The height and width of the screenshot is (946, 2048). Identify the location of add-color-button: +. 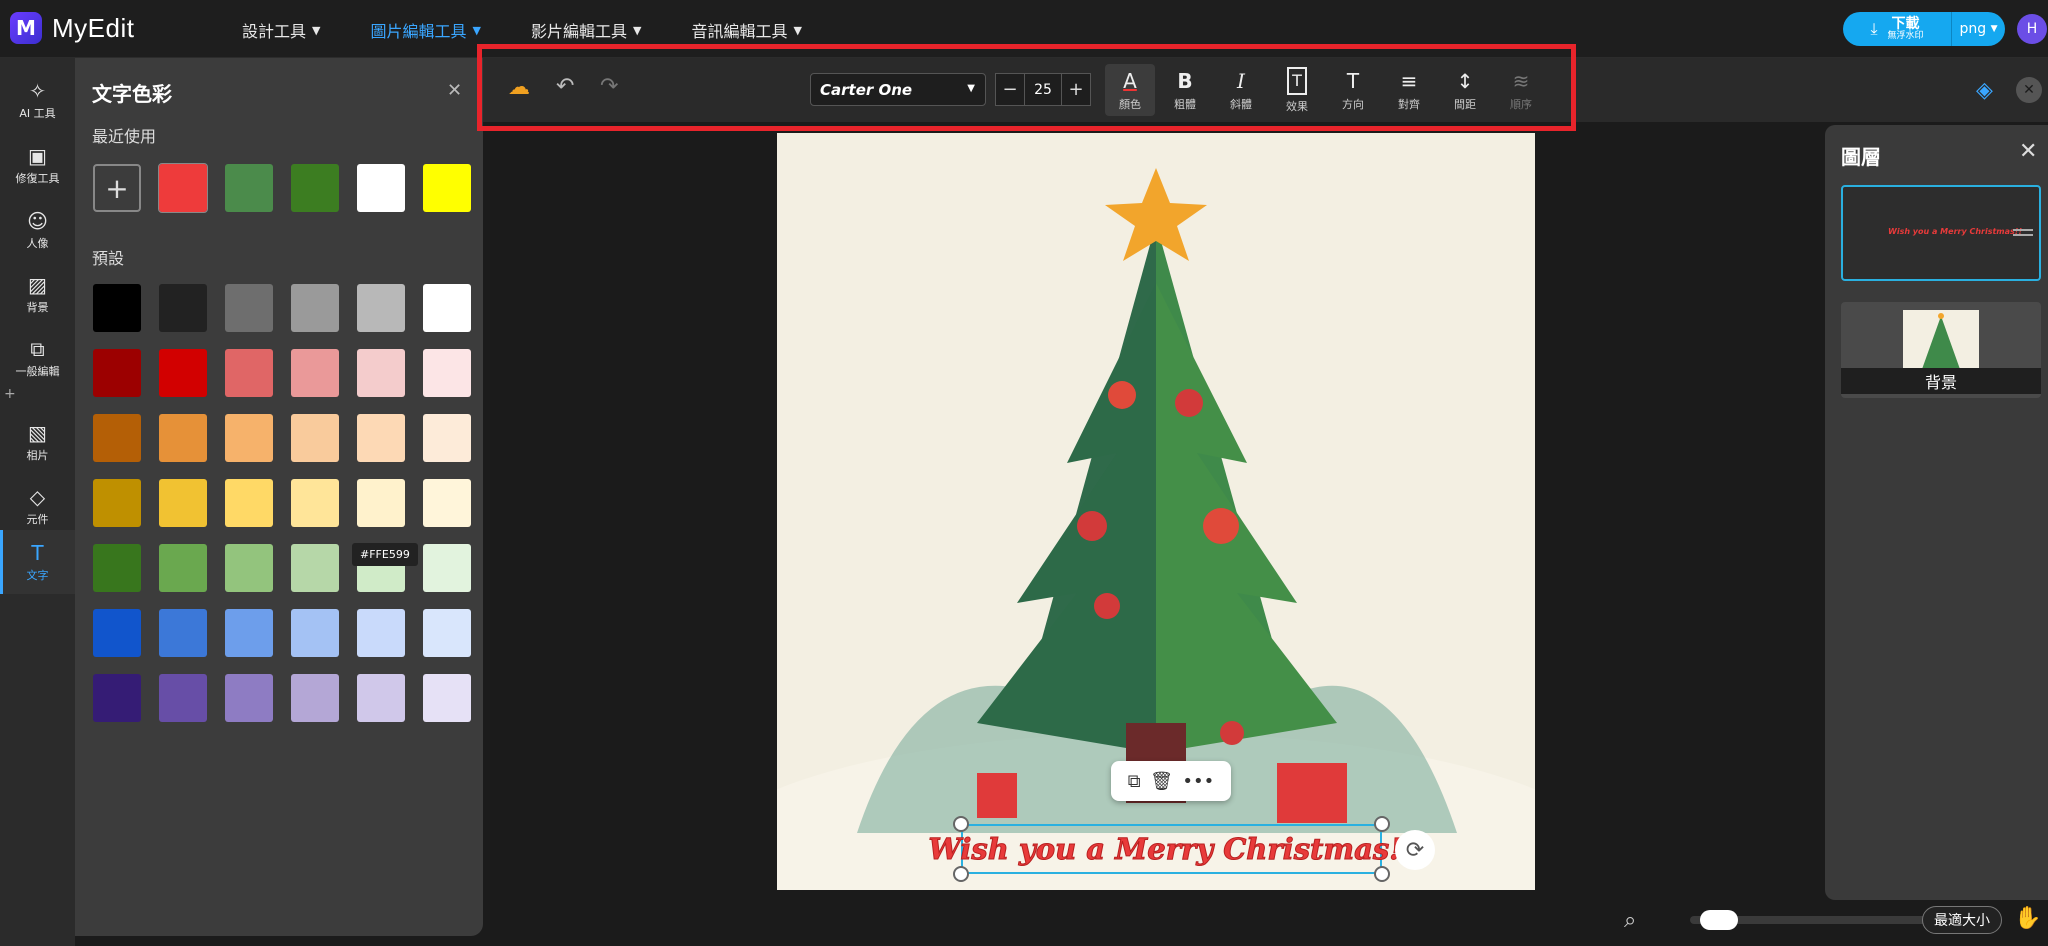
(117, 188).